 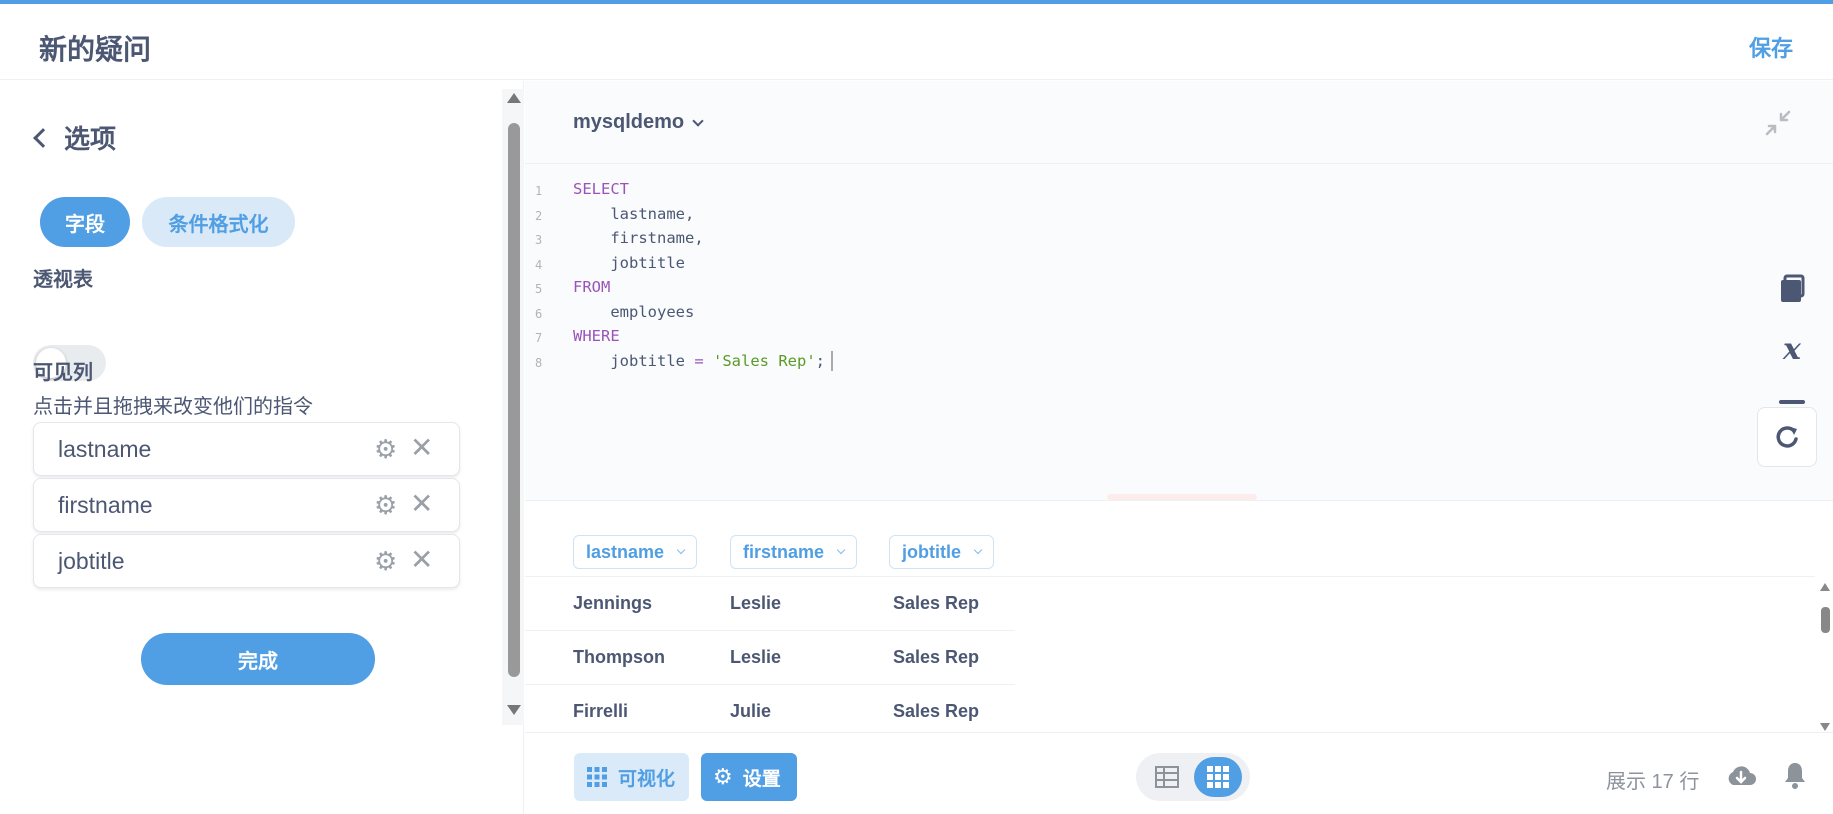 What do you see at coordinates (85, 222) in the screenshot?
I see `tab-fields: 字段` at bounding box center [85, 222].